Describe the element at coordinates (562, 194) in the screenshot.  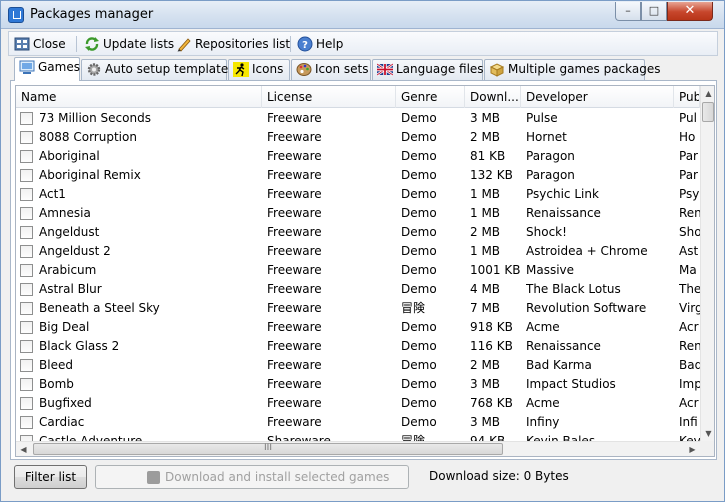
I see `cell-developer: Psychic Link` at that location.